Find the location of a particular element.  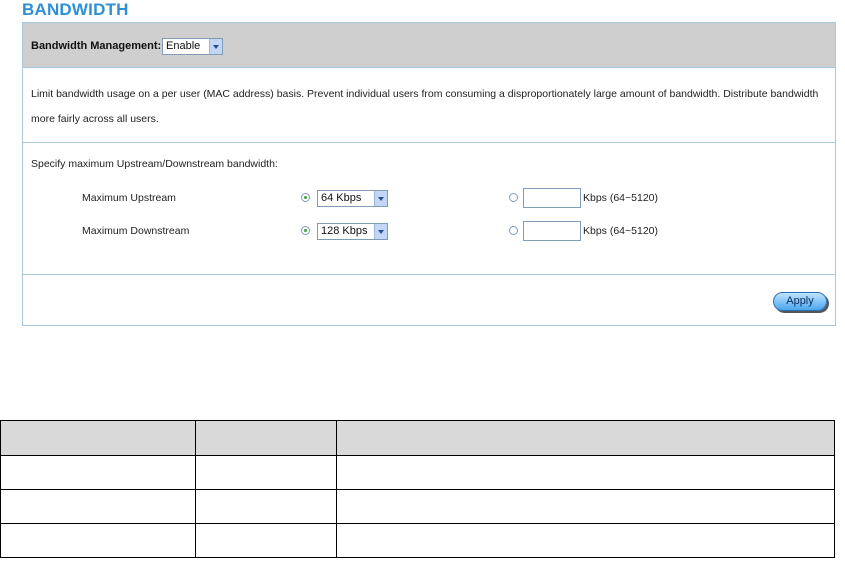

max-upstream-label: Maximum Upstream is located at coordinates (129, 198).